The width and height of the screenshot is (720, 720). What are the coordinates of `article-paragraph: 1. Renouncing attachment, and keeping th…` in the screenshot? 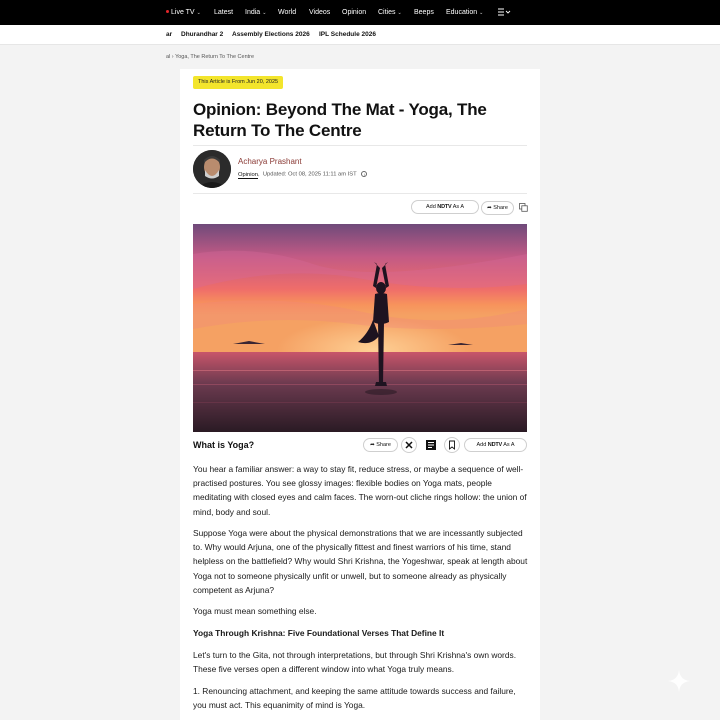 It's located at (354, 698).